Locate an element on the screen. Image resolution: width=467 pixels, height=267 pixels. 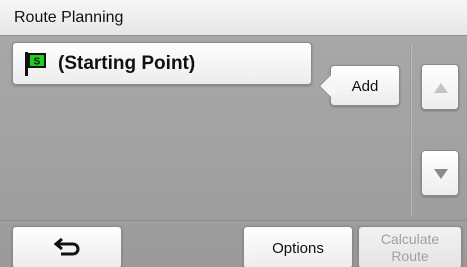
options-button: Options is located at coordinates (298, 246).